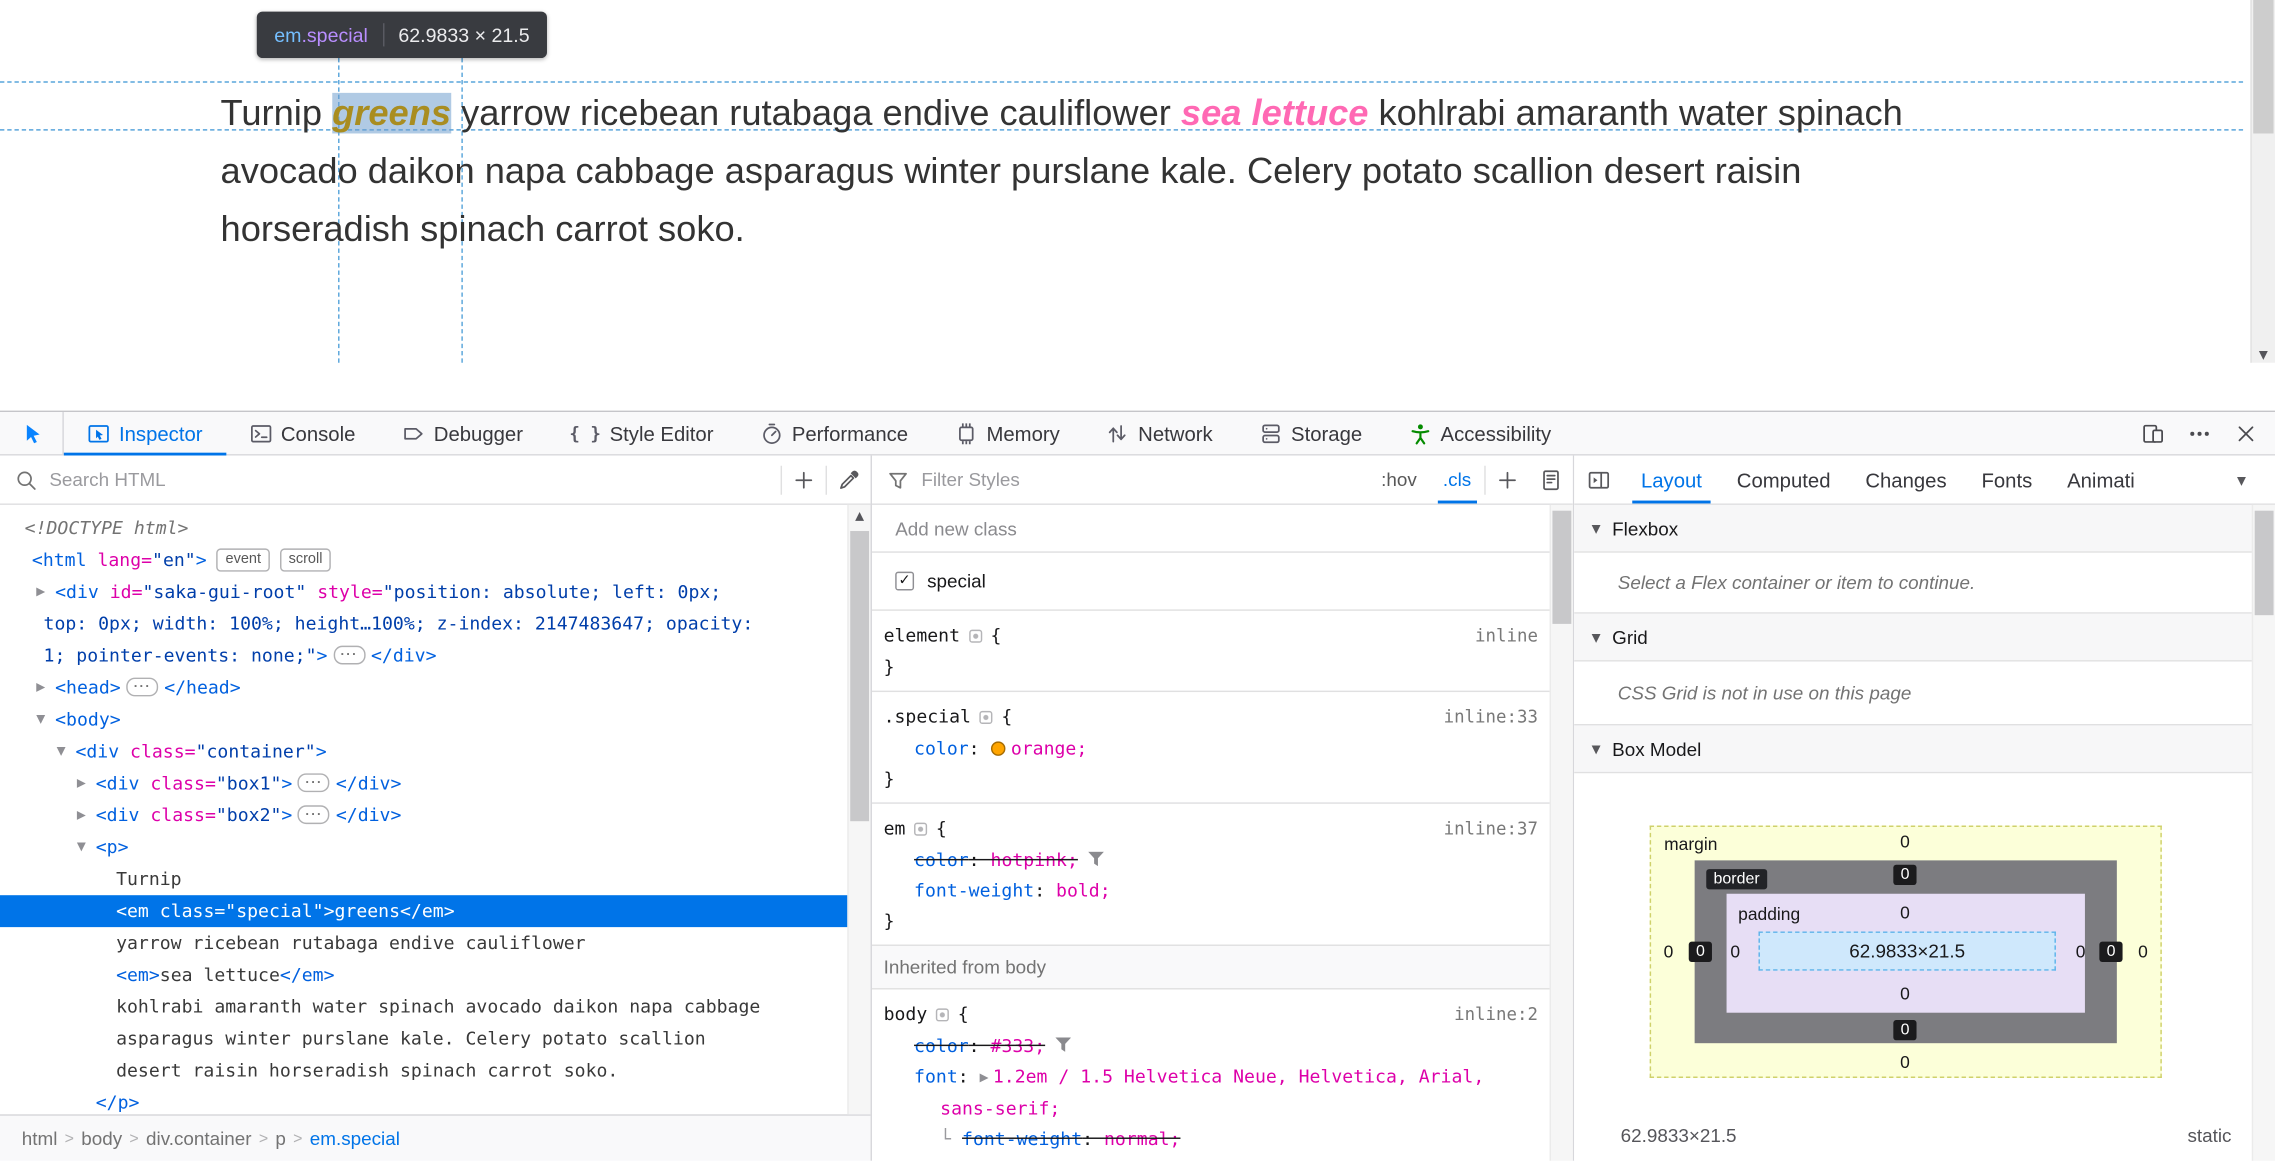 This screenshot has height=1161, width=2275. What do you see at coordinates (1506, 1015) in the screenshot?
I see `rule-source-link: inline:2` at bounding box center [1506, 1015].